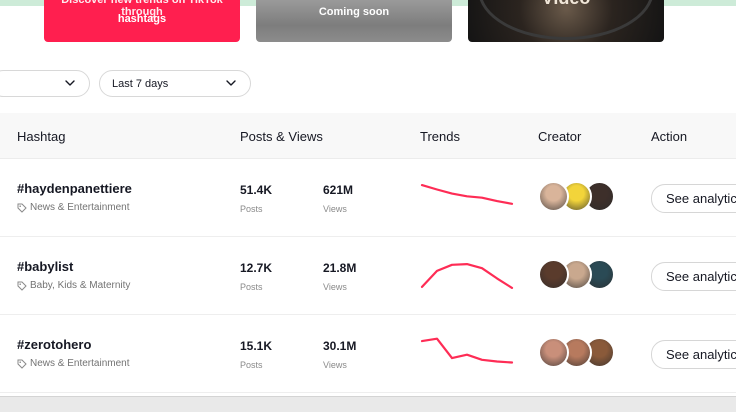 Image resolution: width=736 pixels, height=412 pixels. What do you see at coordinates (440, 136) in the screenshot?
I see `column-trends: Trends` at bounding box center [440, 136].